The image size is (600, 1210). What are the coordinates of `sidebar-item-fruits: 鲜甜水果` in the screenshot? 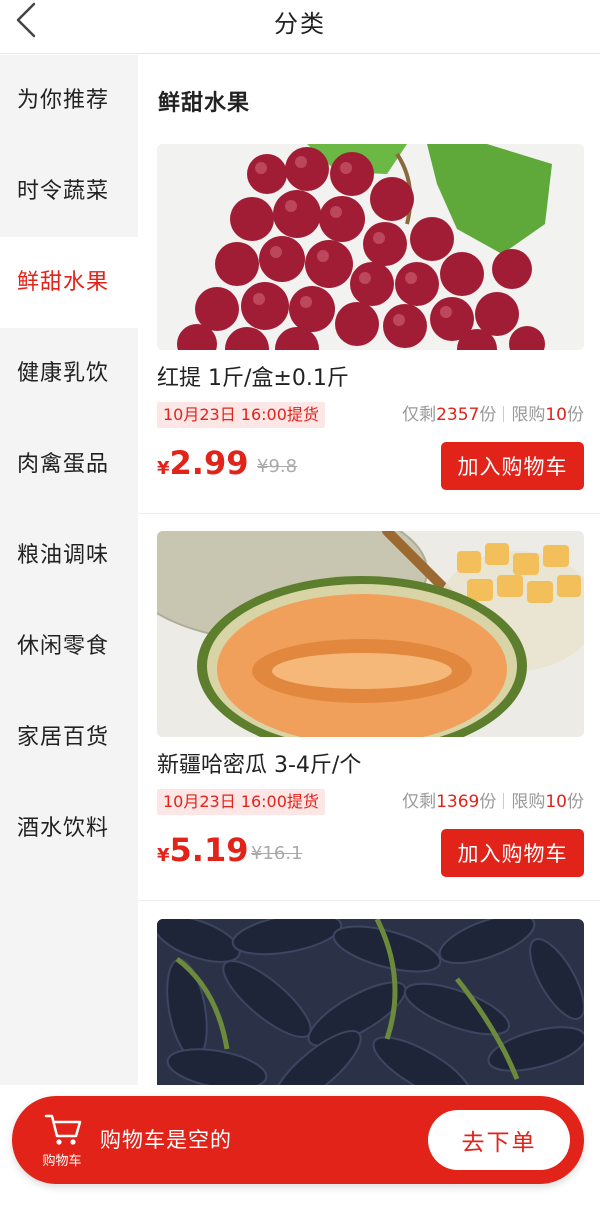 It's located at (69, 282).